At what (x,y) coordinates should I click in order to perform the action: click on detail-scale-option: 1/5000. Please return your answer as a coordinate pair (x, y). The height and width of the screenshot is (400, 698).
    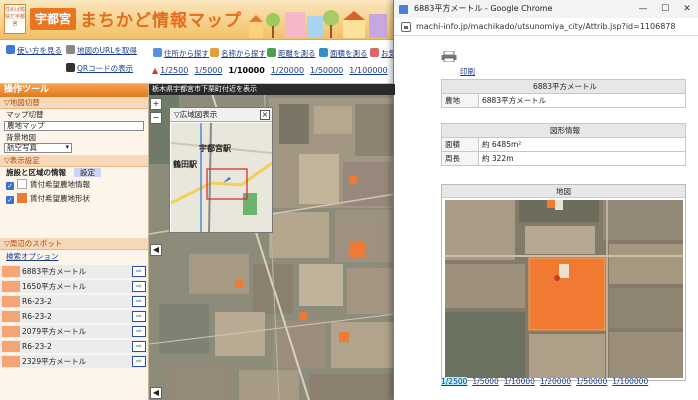
    Looking at the image, I should click on (485, 381).